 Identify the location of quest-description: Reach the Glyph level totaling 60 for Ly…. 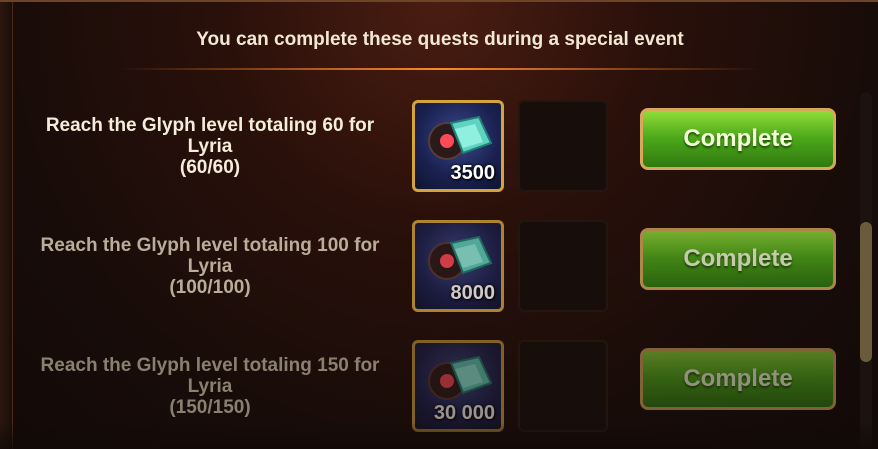
(210, 146).